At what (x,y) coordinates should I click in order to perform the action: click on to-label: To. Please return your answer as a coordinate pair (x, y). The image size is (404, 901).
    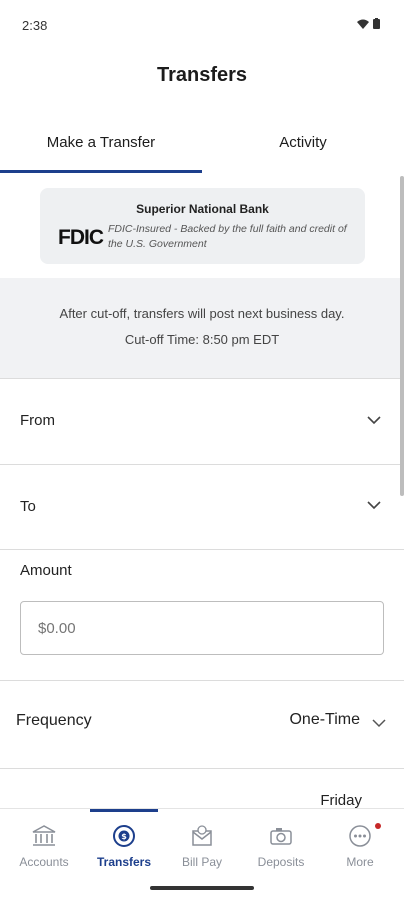
    Looking at the image, I should click on (28, 506).